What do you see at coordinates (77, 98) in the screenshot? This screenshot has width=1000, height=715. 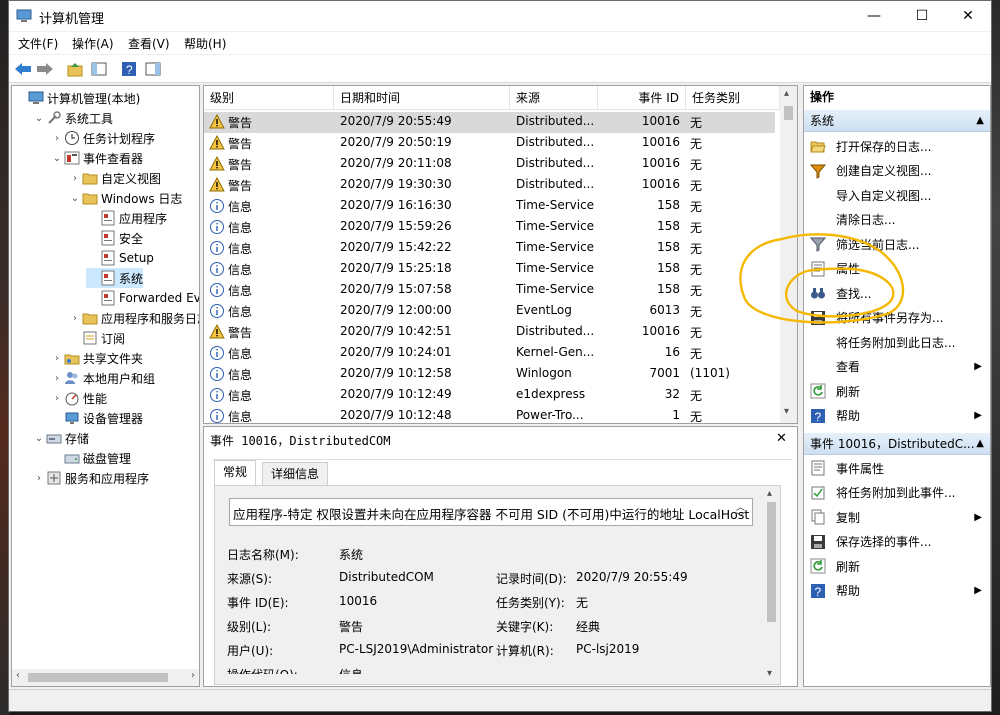 I see `tree-item-0: 计算机管理(本地)` at bounding box center [77, 98].